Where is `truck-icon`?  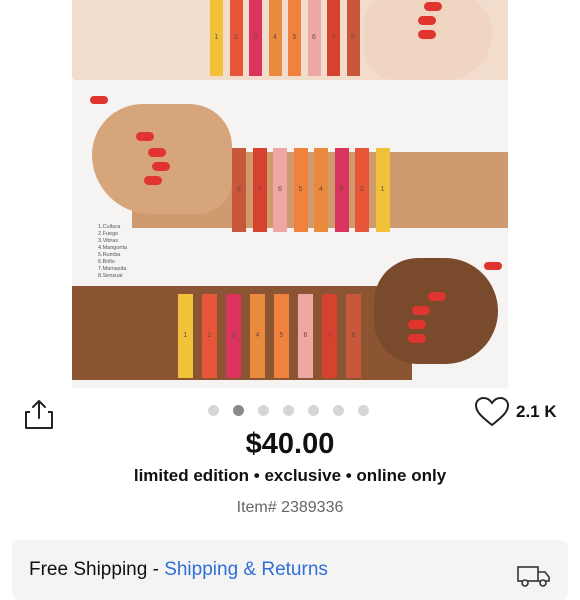 truck-icon is located at coordinates (533, 576).